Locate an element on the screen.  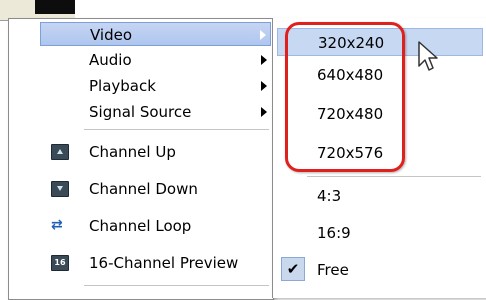
menu-item-label: Video is located at coordinates (111, 35).